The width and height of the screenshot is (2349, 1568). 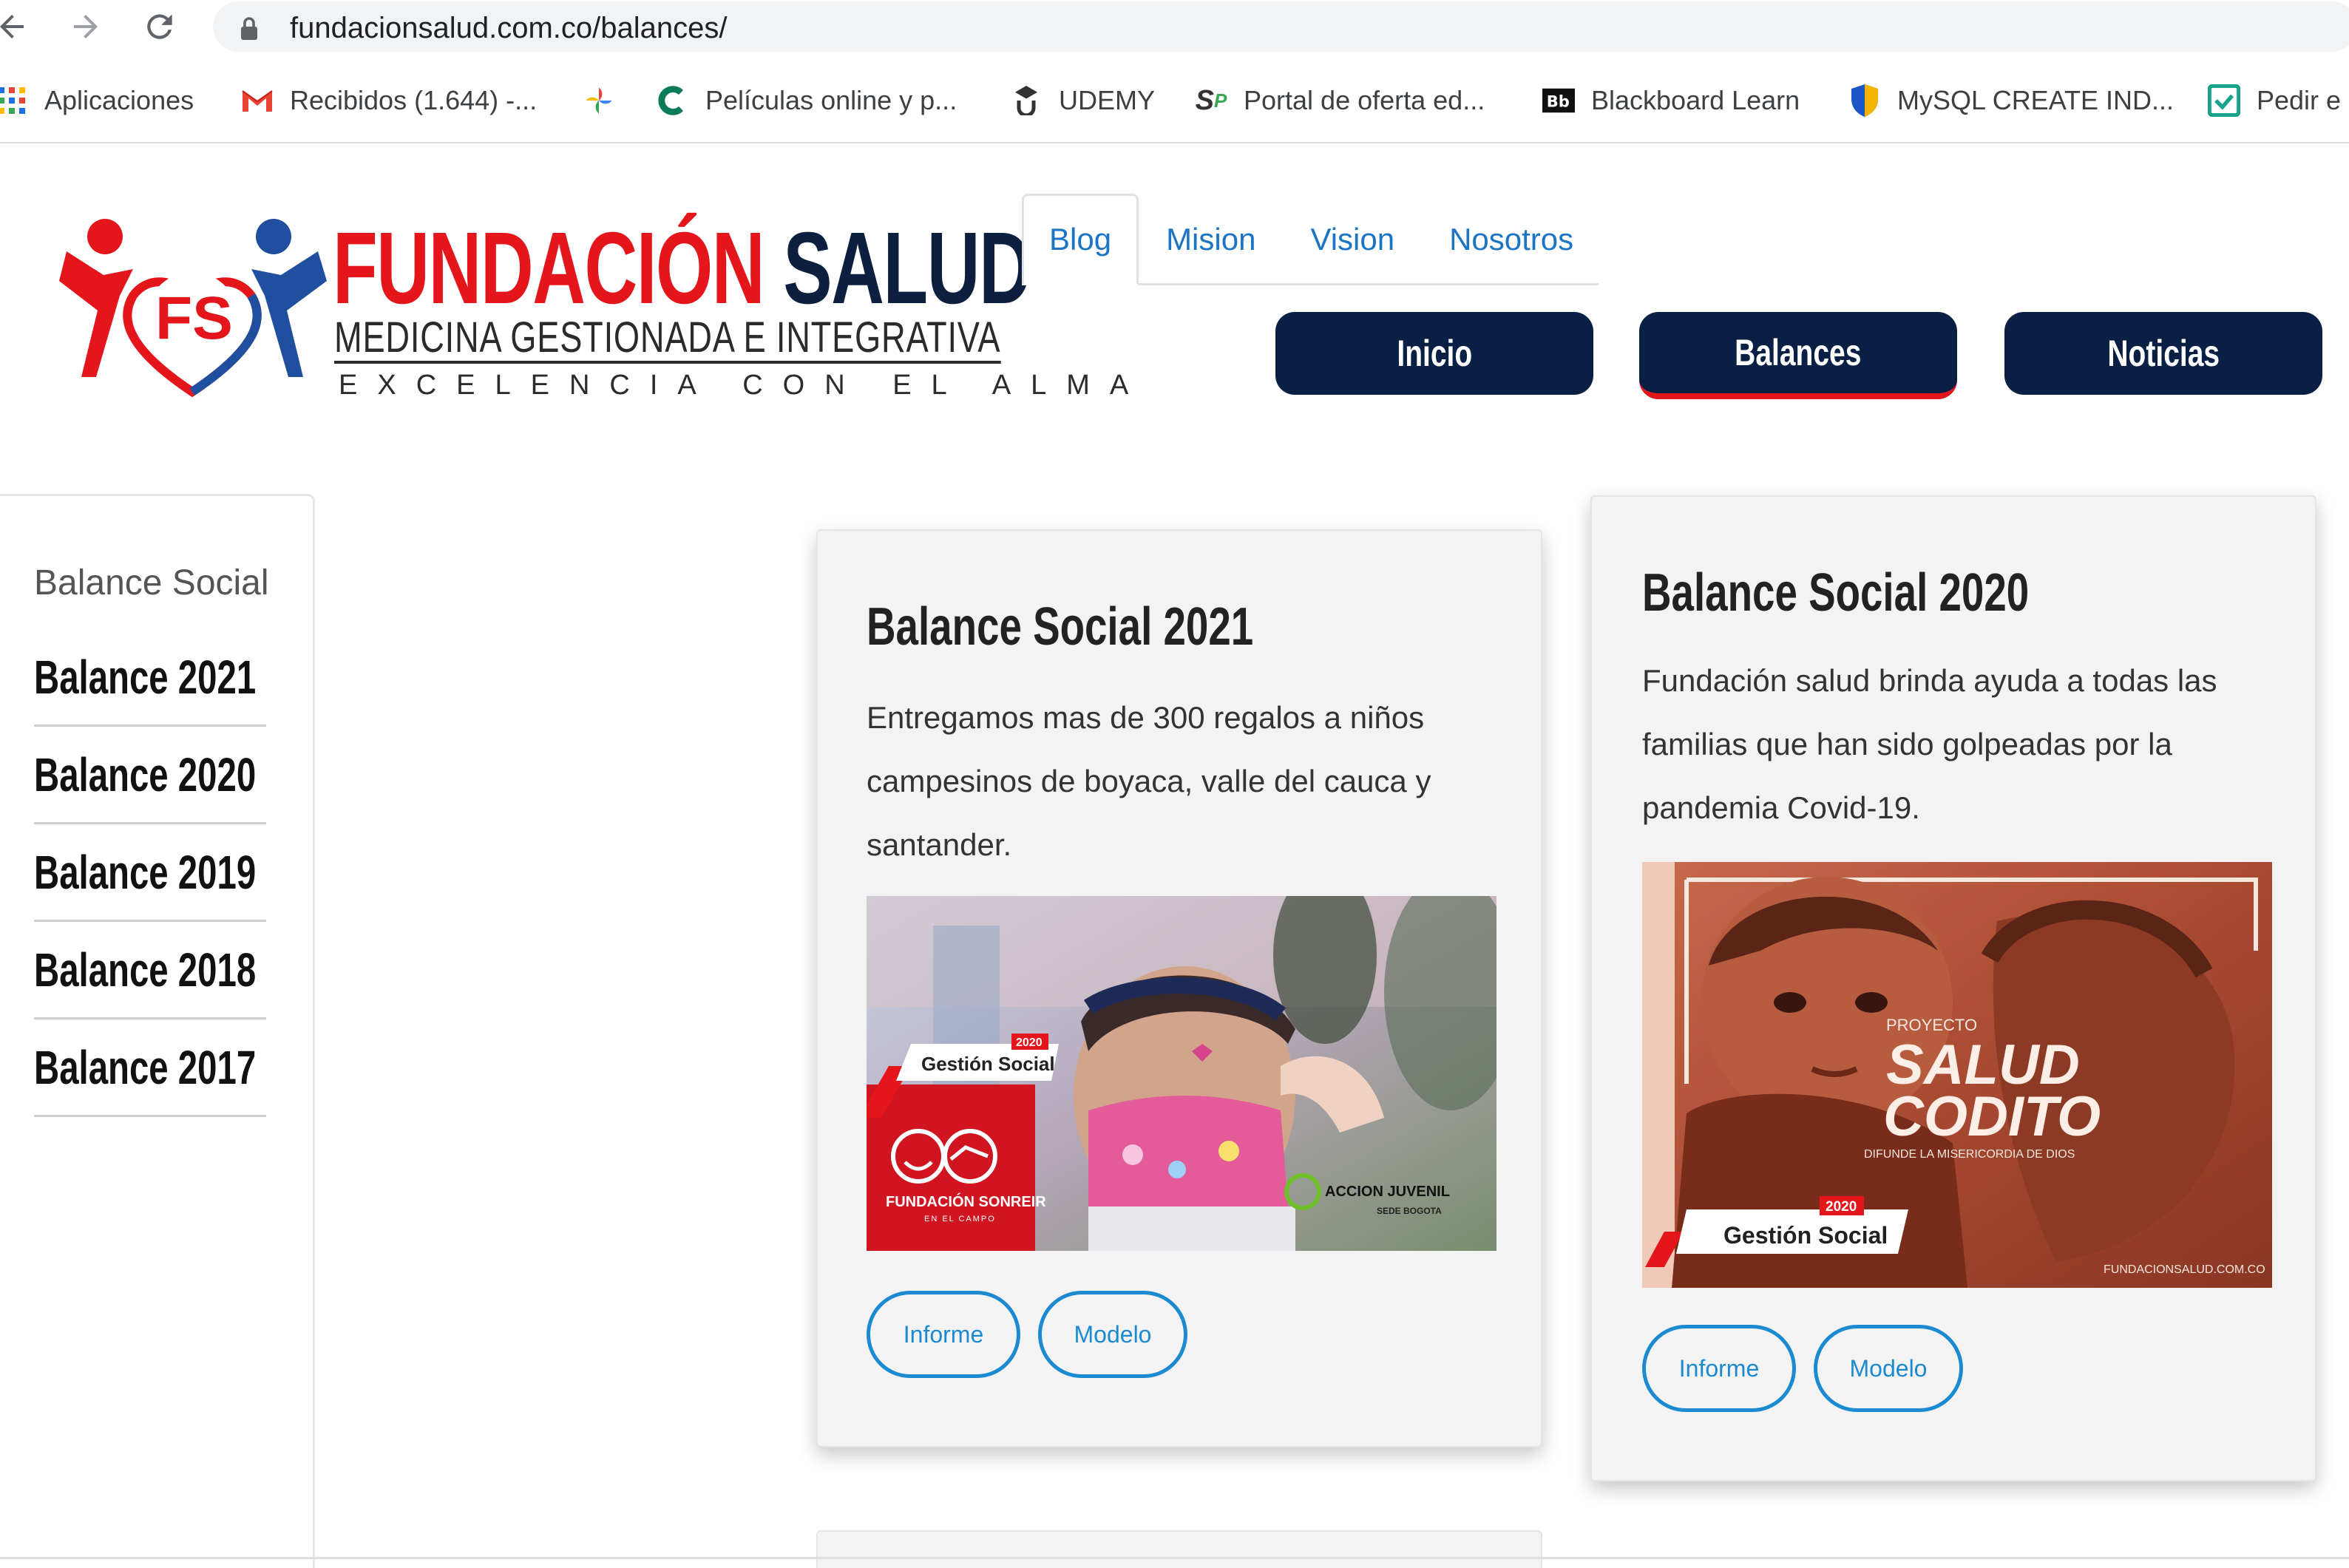 What do you see at coordinates (1174, 1558) in the screenshot?
I see `viewport-bottom-edge` at bounding box center [1174, 1558].